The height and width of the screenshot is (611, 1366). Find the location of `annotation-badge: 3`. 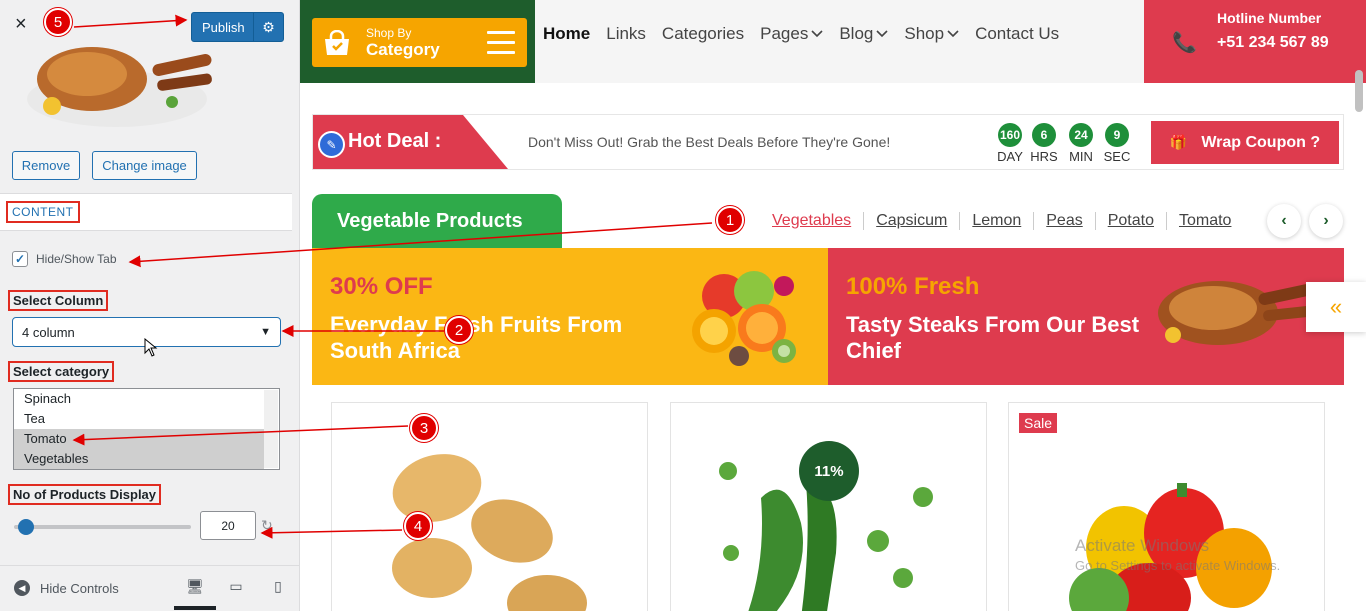

annotation-badge: 3 is located at coordinates (424, 428).